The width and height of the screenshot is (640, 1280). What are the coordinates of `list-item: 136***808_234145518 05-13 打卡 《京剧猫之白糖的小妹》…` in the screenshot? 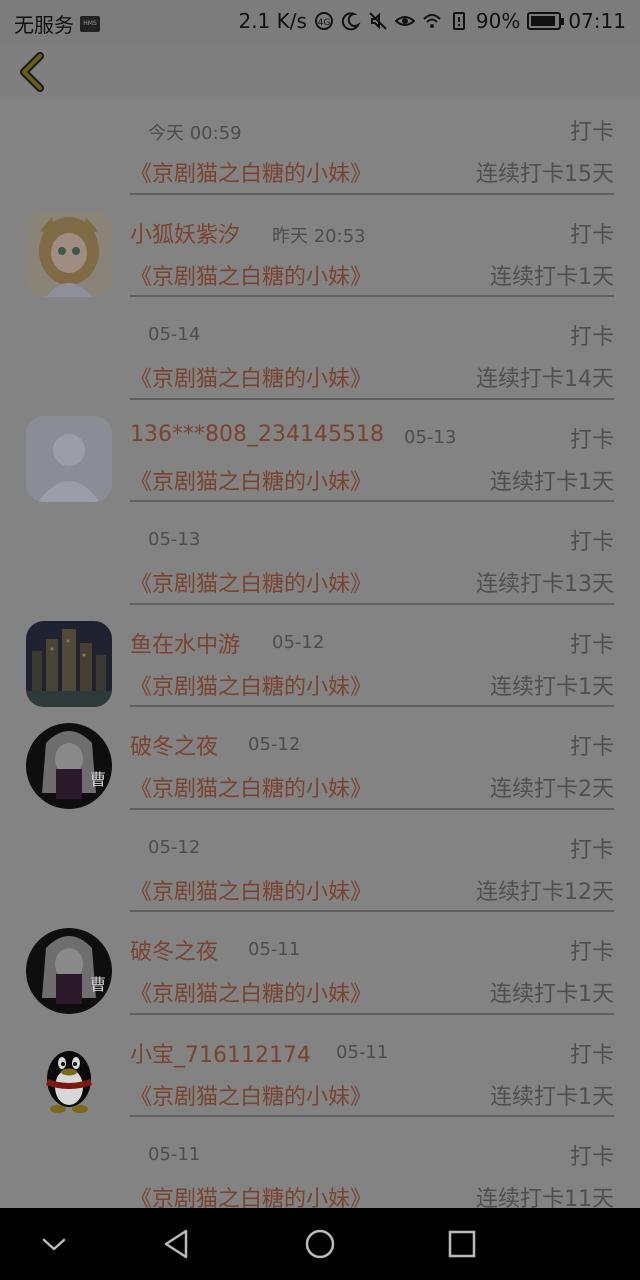 It's located at (320, 459).